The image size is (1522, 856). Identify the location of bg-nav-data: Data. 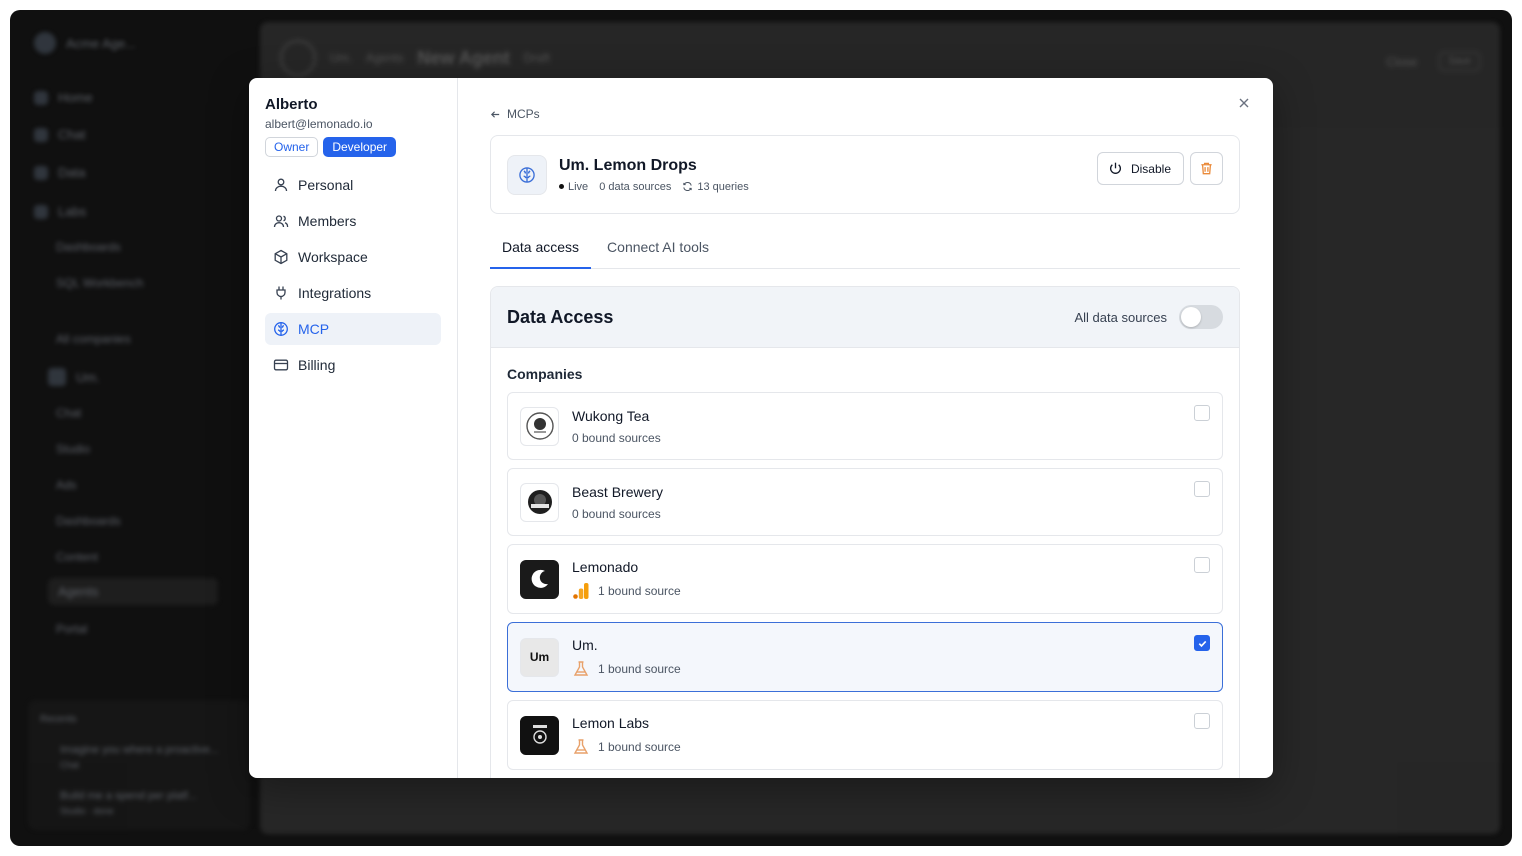
(59, 172).